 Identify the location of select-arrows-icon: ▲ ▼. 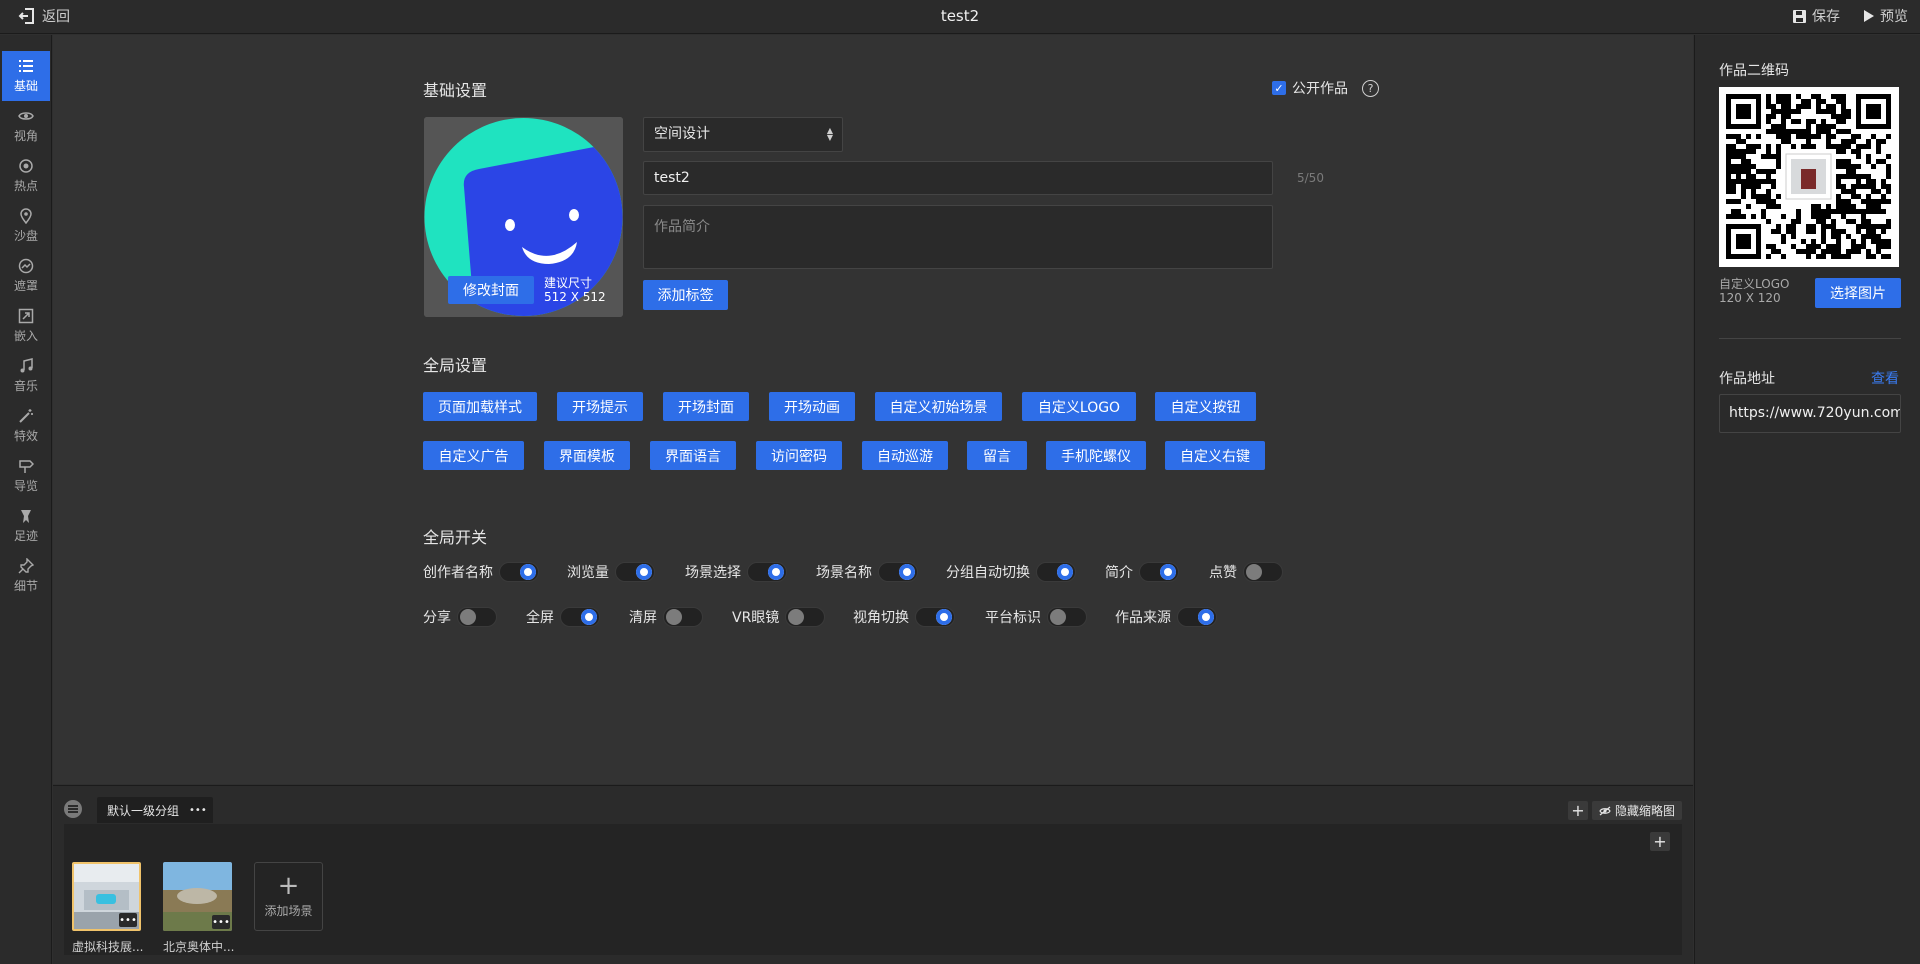
(829, 134).